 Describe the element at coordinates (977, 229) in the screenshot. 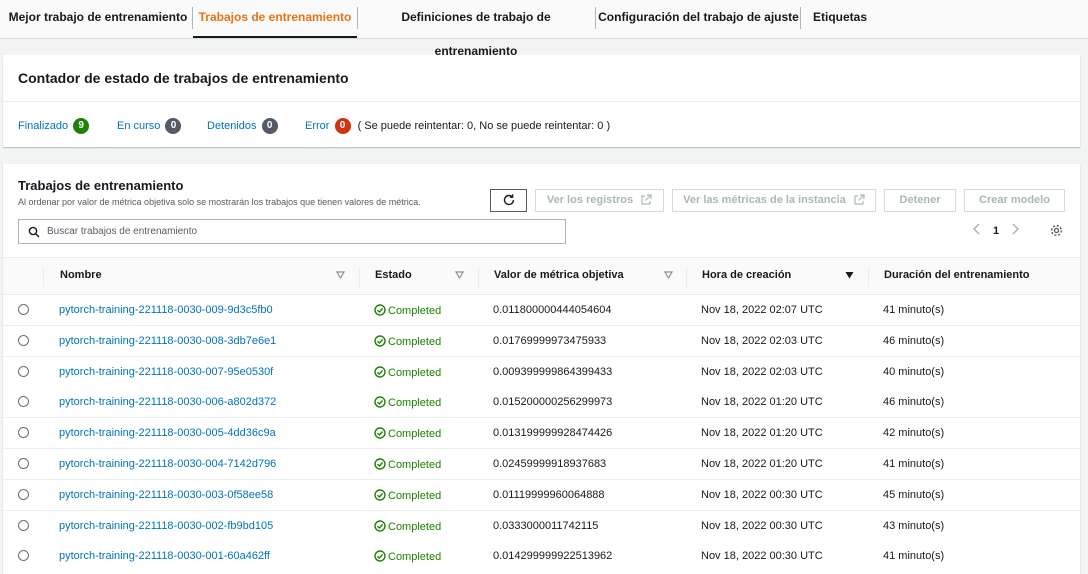

I see `chevron-left-icon` at that location.